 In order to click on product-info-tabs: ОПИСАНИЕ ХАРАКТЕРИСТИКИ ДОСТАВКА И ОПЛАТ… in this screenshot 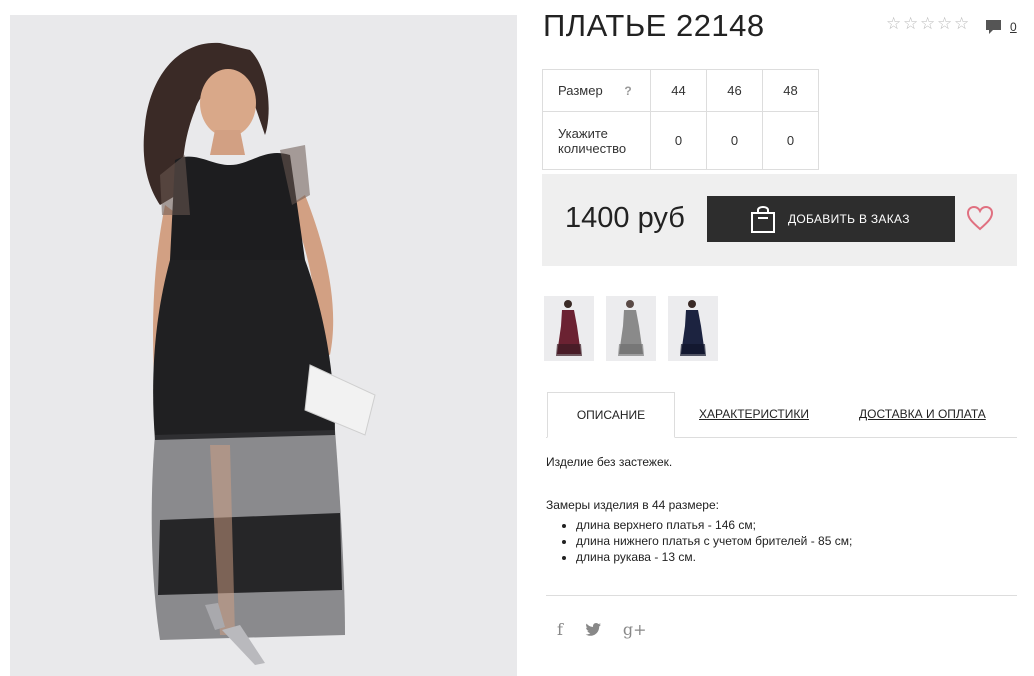, I will do `click(781, 415)`.